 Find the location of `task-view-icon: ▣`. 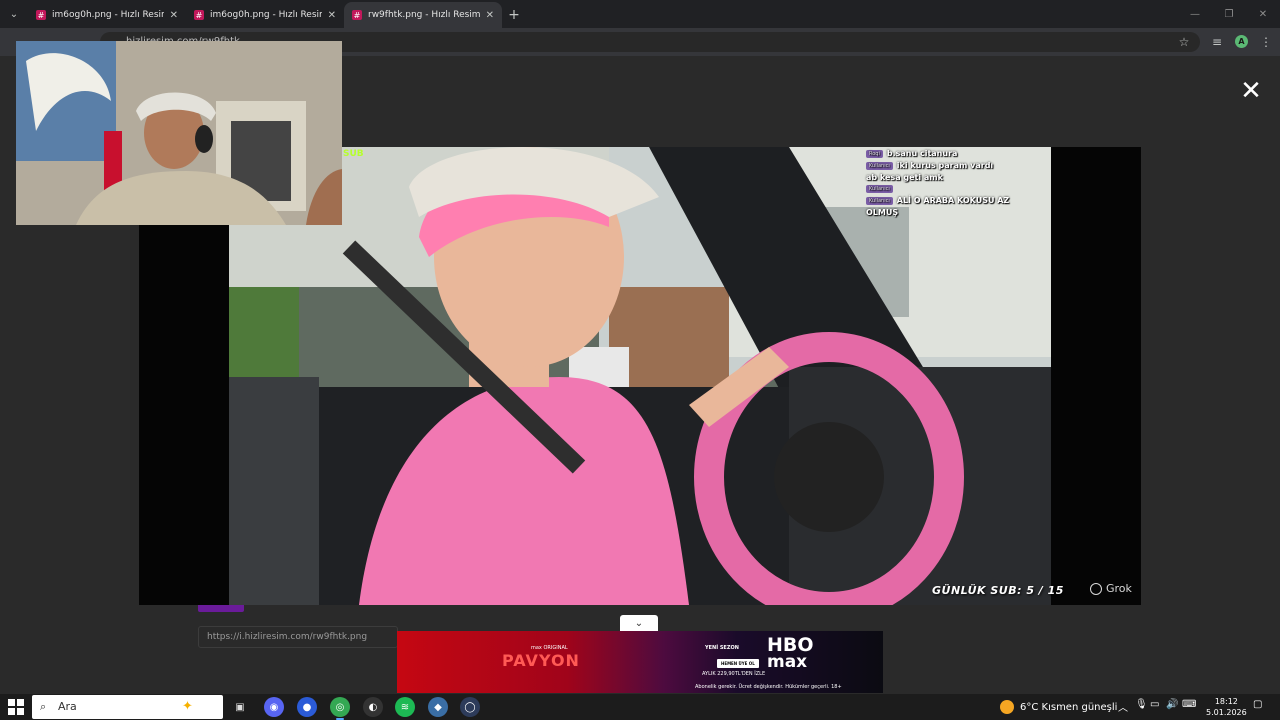

task-view-icon: ▣ is located at coordinates (240, 707).